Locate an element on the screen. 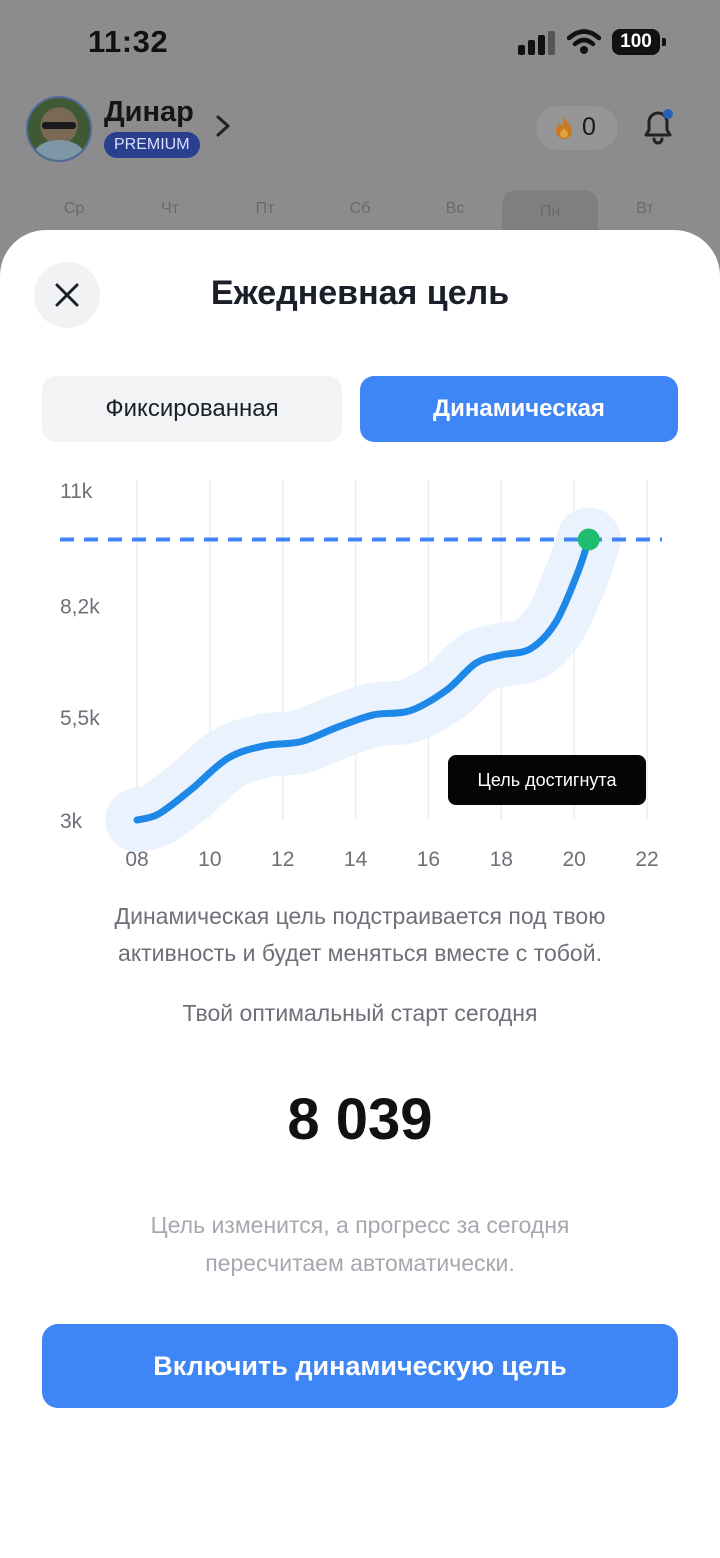 The width and height of the screenshot is (720, 1558). week-day: Пт is located at coordinates (265, 209).